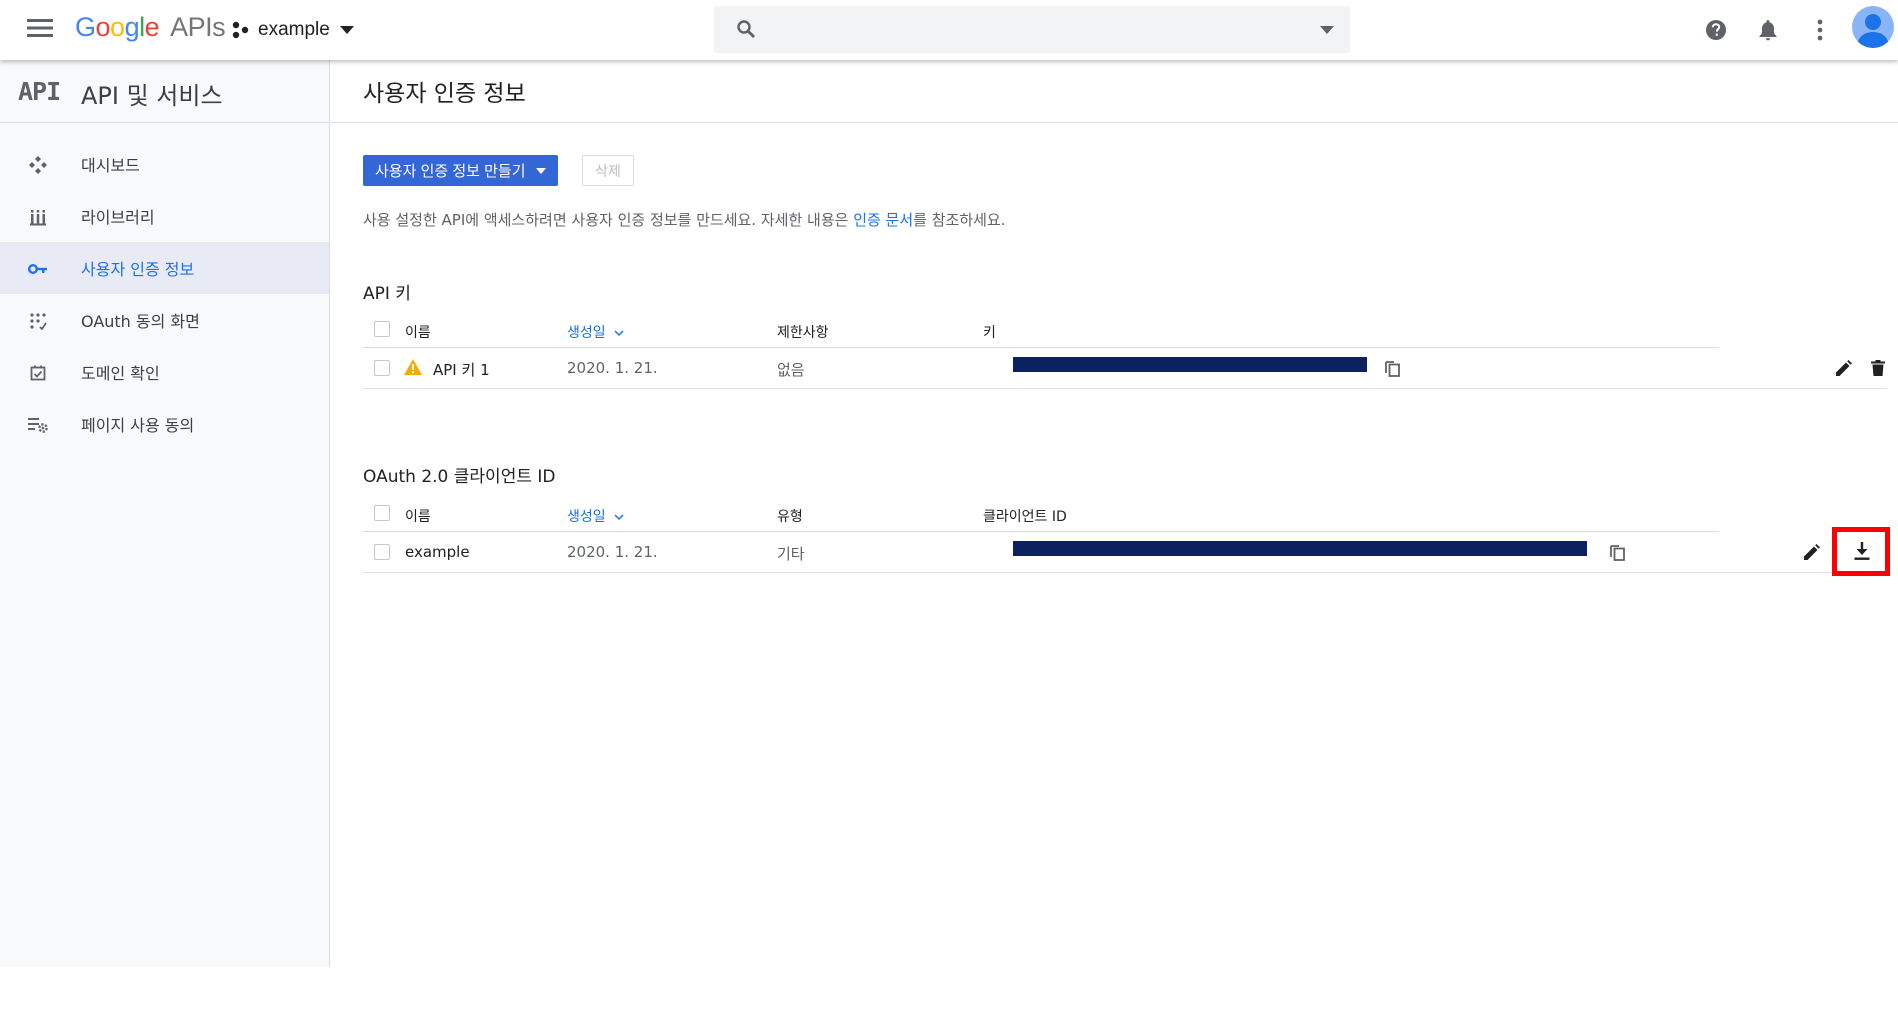  I want to click on sidebar-item-page-usage: 페이지 사용 동의, so click(164, 424).